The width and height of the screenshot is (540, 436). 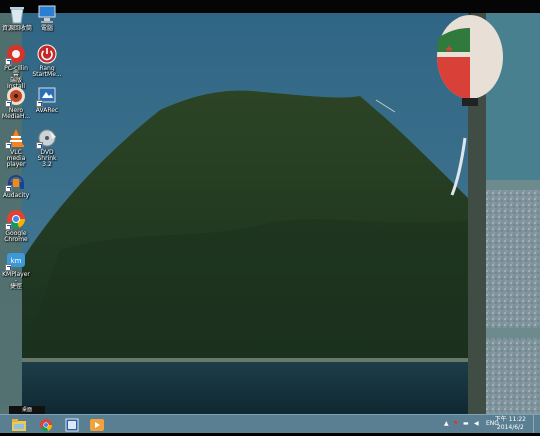 I want to click on desktop-icon-recycle-bin: 資源回收筒, so click(x=17, y=17).